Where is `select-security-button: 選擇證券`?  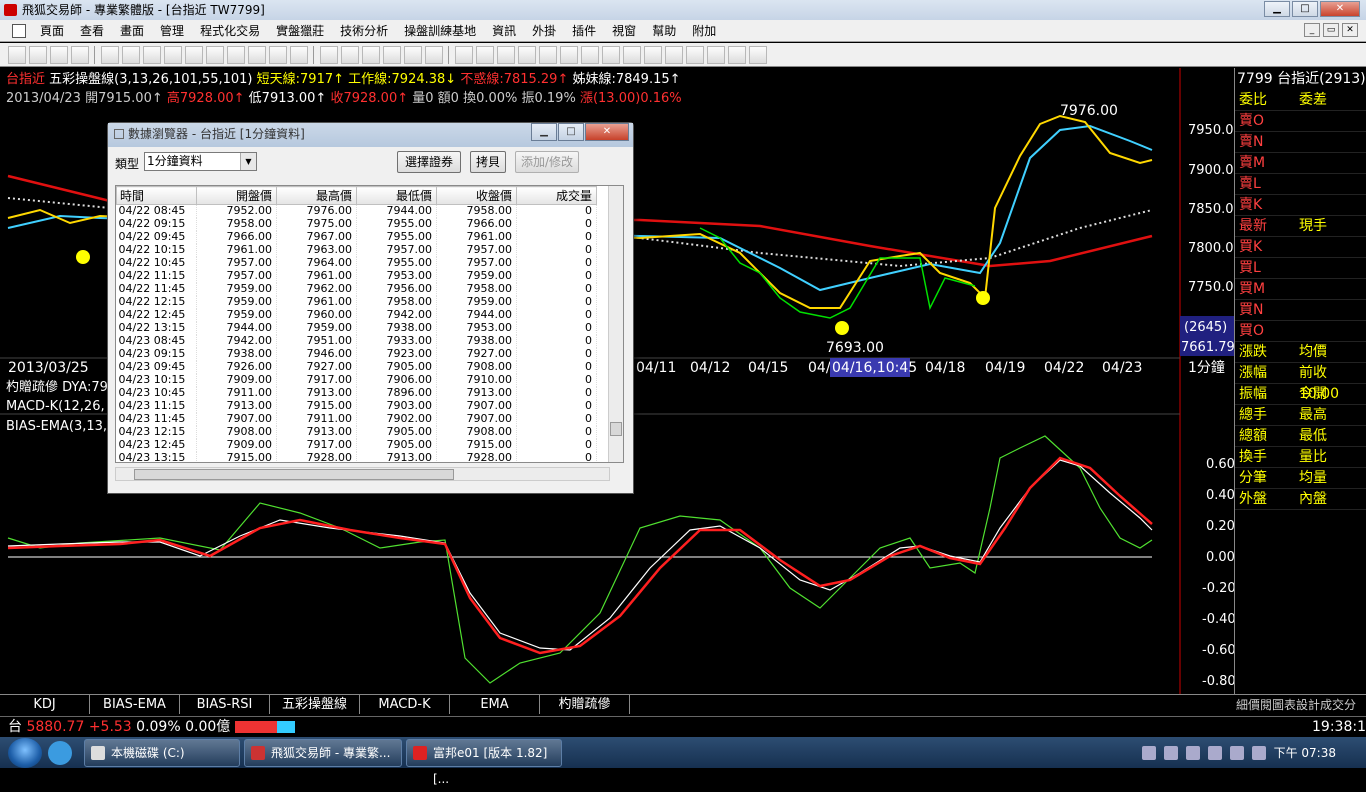 select-security-button: 選擇證券 is located at coordinates (429, 162).